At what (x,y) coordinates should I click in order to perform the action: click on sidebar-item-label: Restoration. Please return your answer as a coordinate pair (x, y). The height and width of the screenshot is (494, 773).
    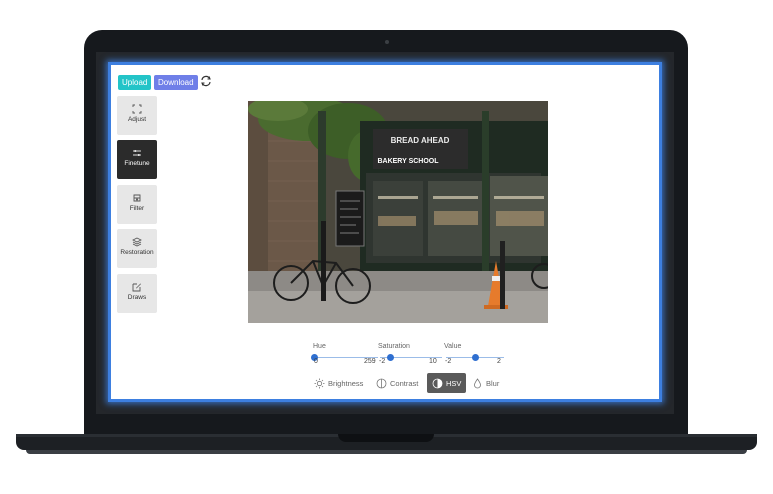
    Looking at the image, I should click on (137, 252).